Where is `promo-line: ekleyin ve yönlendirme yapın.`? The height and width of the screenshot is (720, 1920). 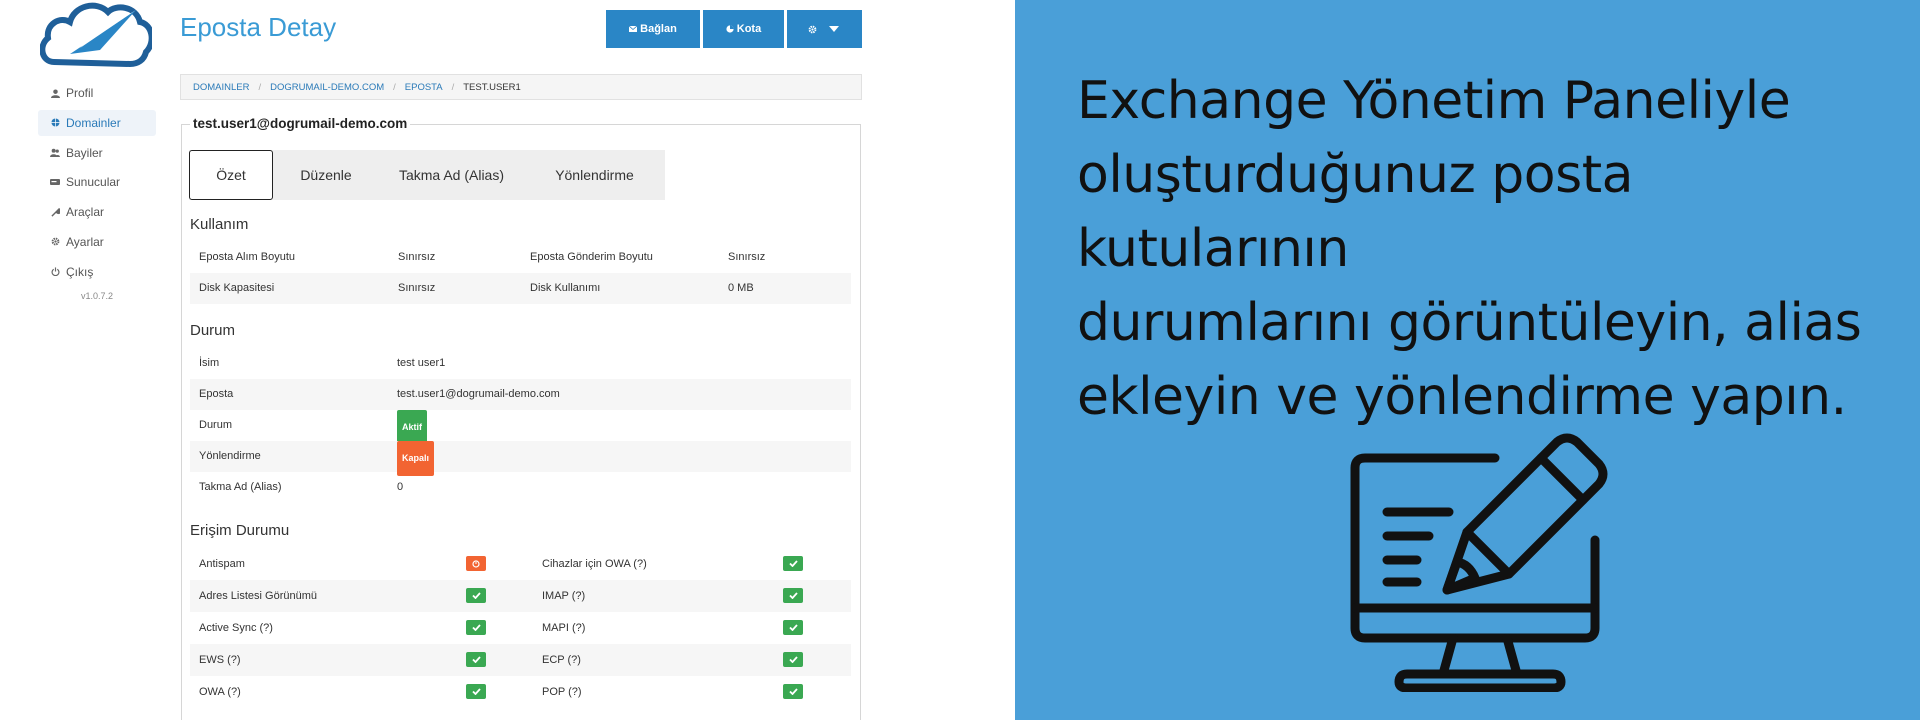
promo-line: ekleyin ve yönlendirme yapın. is located at coordinates (1462, 397).